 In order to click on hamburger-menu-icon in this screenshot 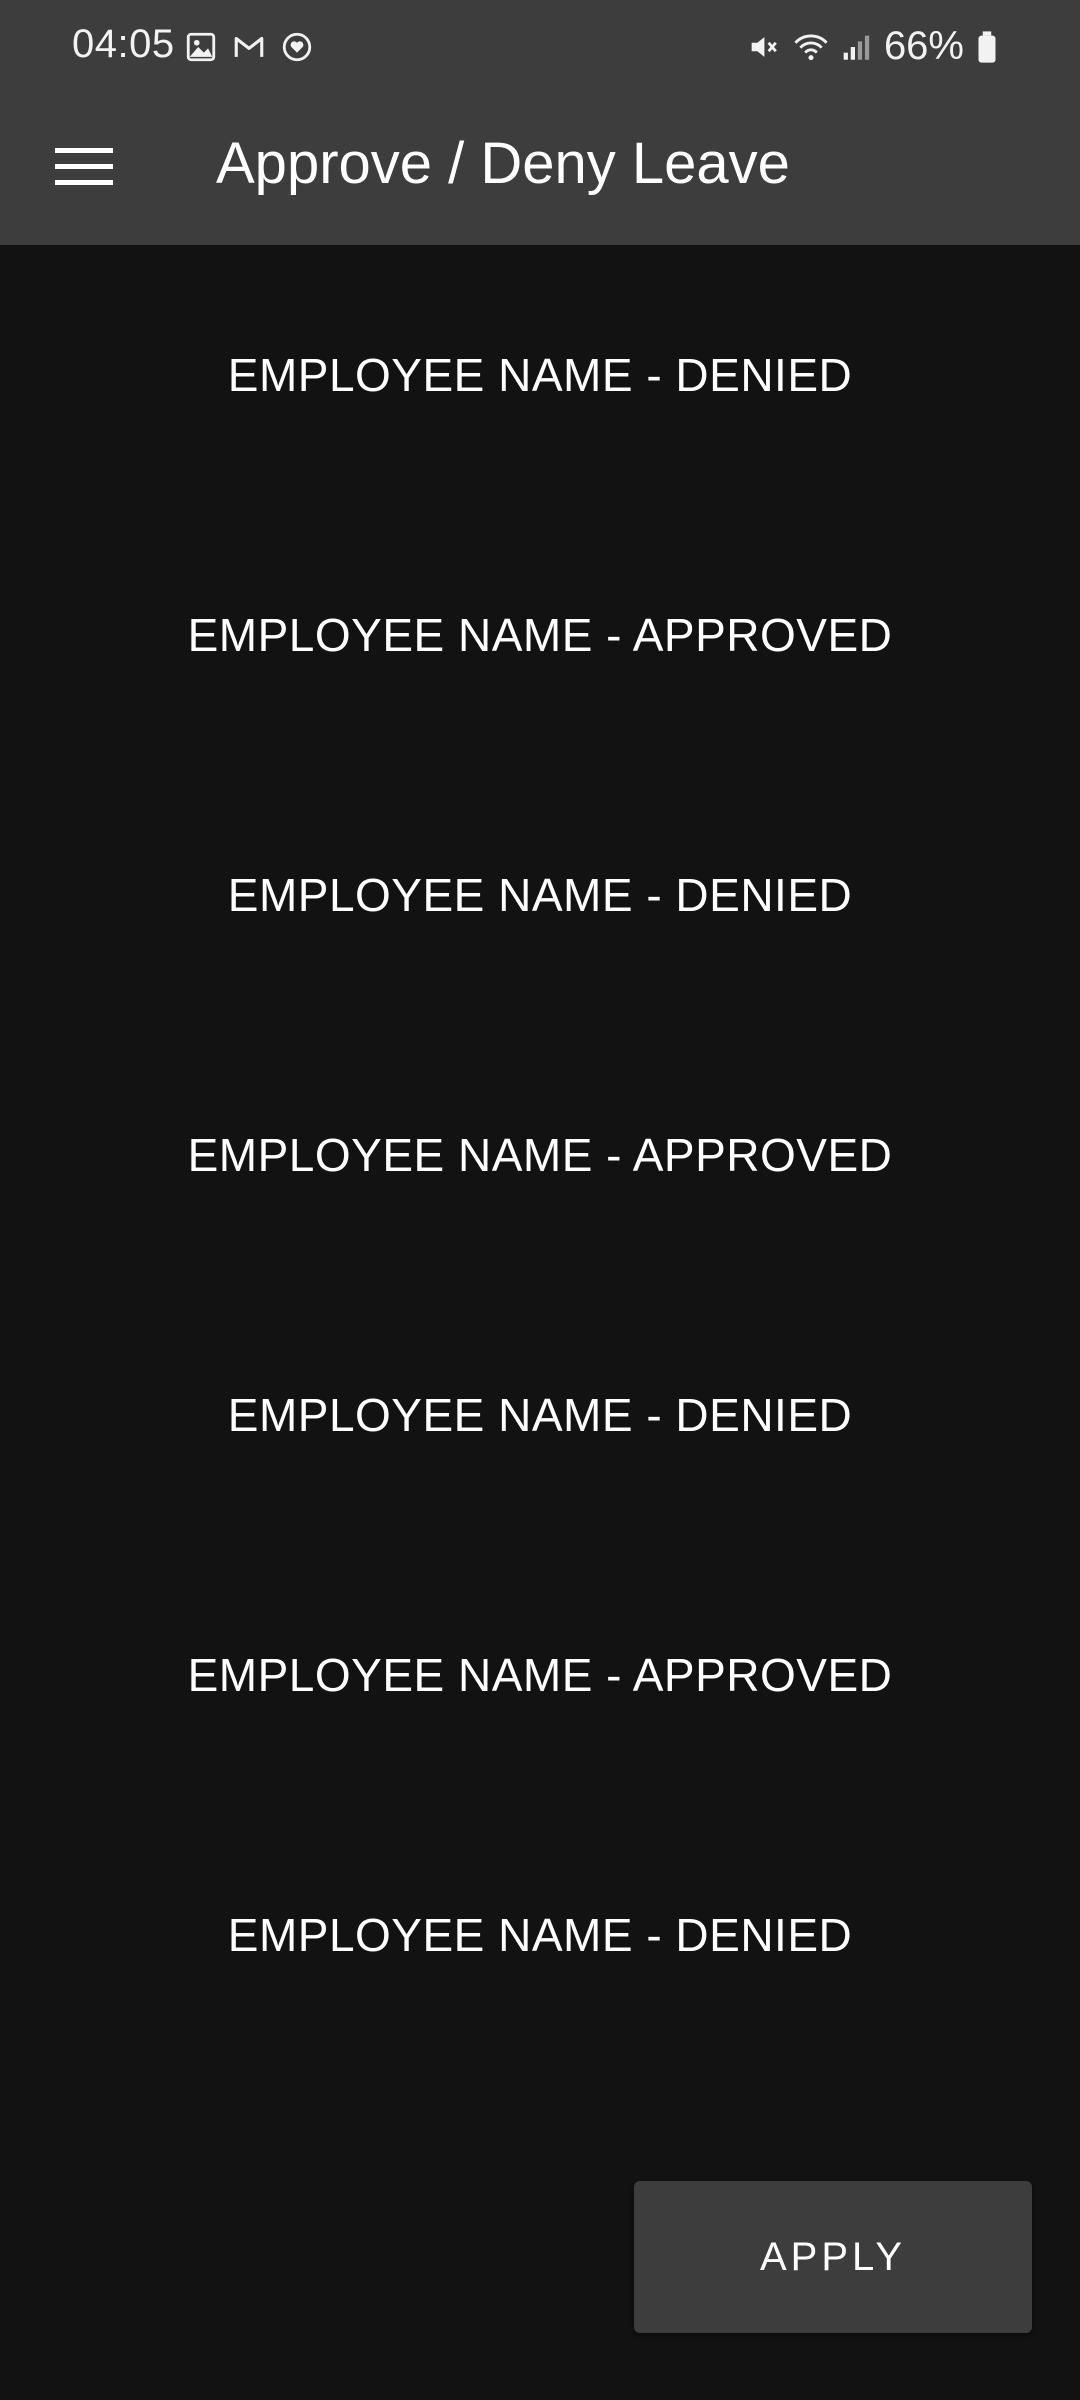, I will do `click(84, 168)`.